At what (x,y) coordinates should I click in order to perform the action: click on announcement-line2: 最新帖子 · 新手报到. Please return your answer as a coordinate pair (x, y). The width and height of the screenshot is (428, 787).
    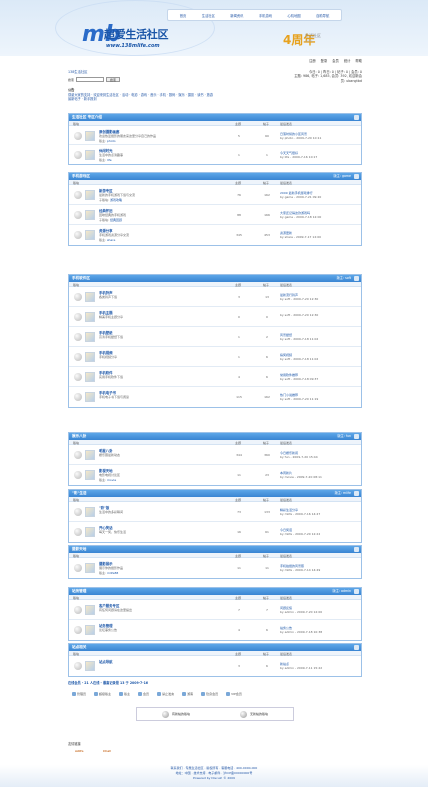
    Looking at the image, I should click on (215, 99).